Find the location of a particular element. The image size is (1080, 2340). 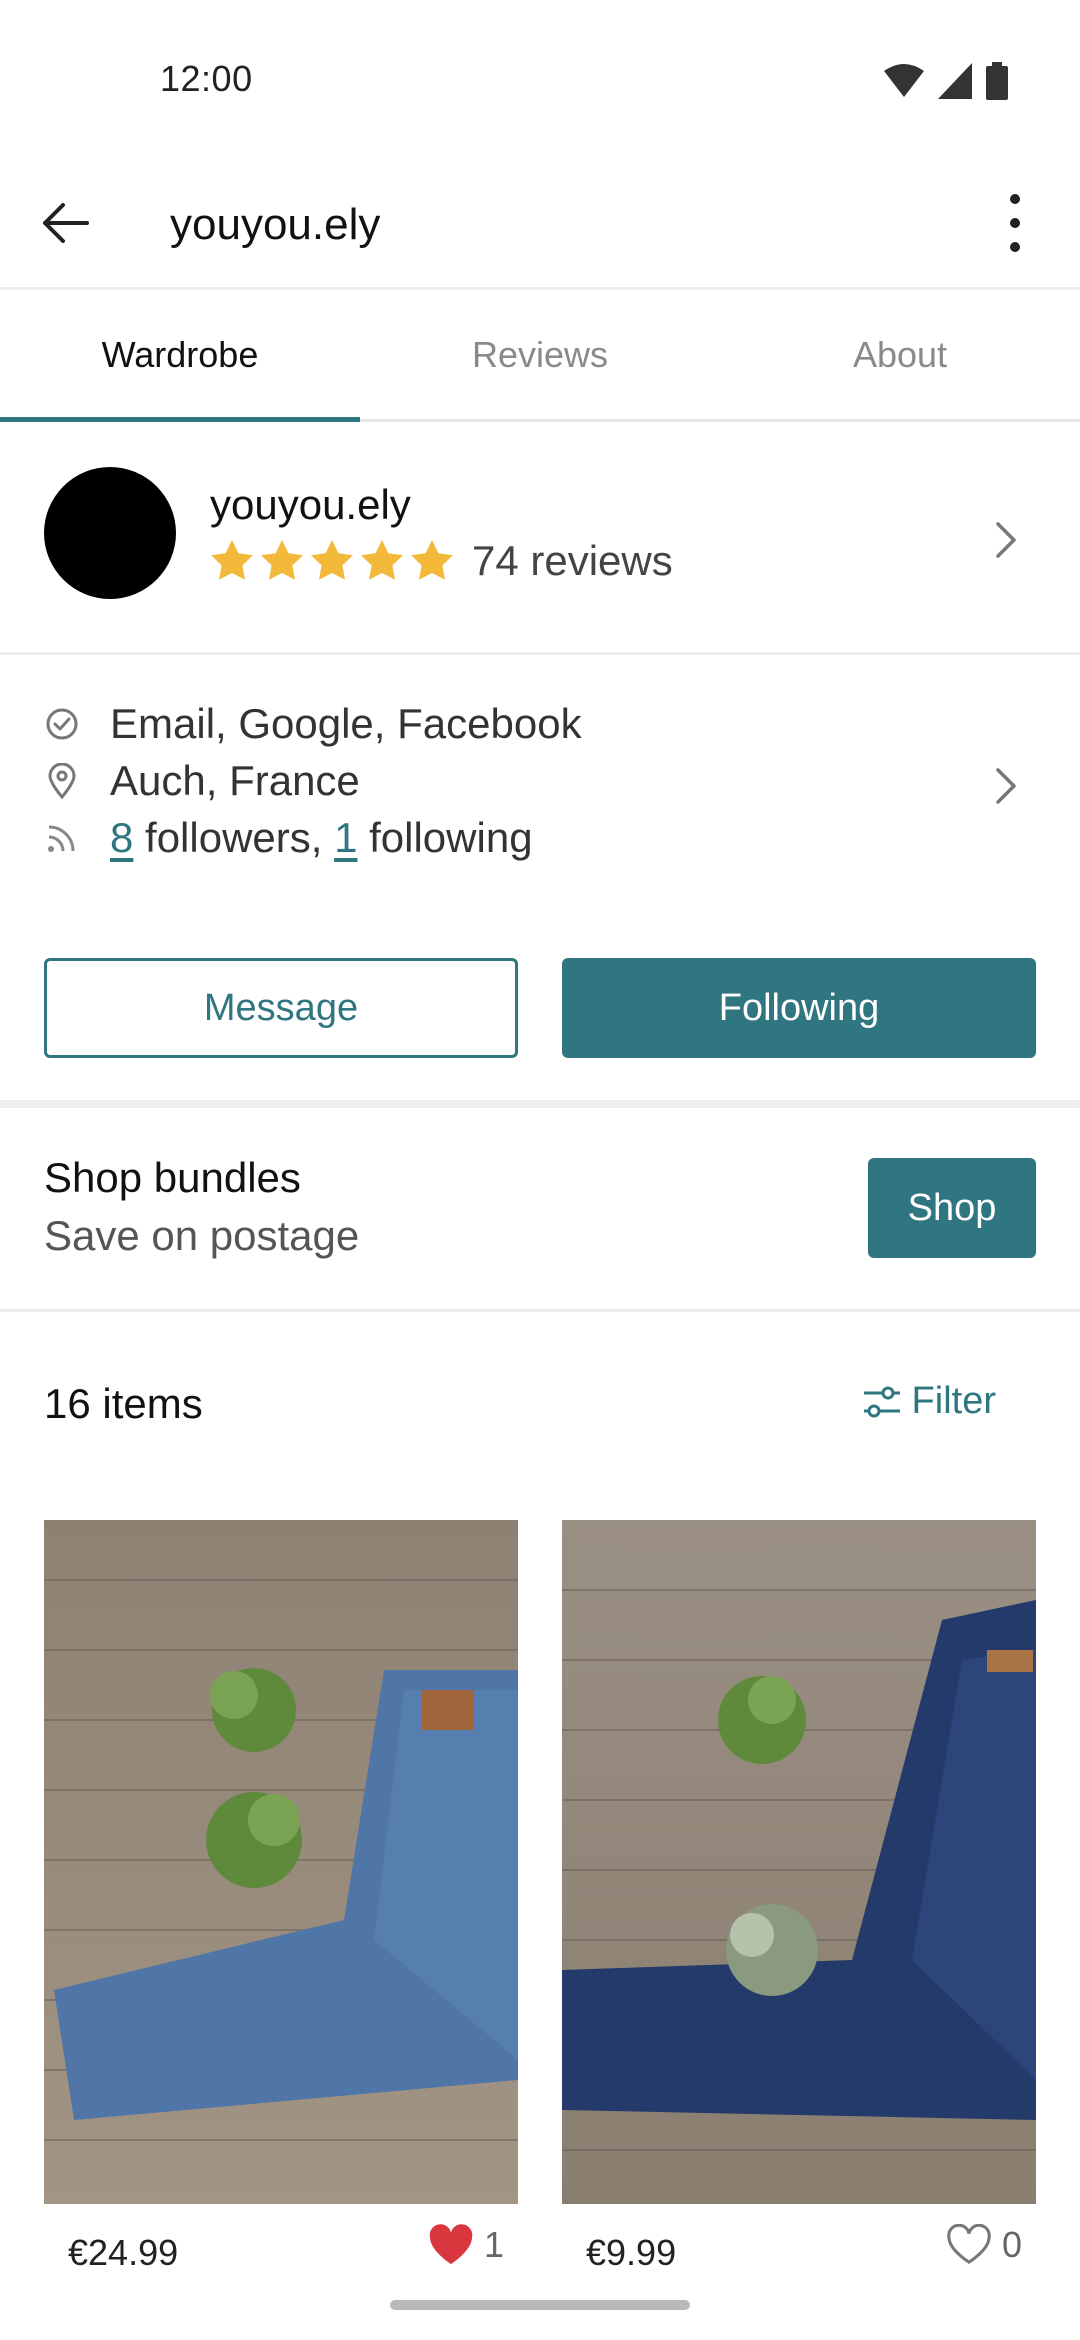

arrow-back-icon is located at coordinates (66, 223).